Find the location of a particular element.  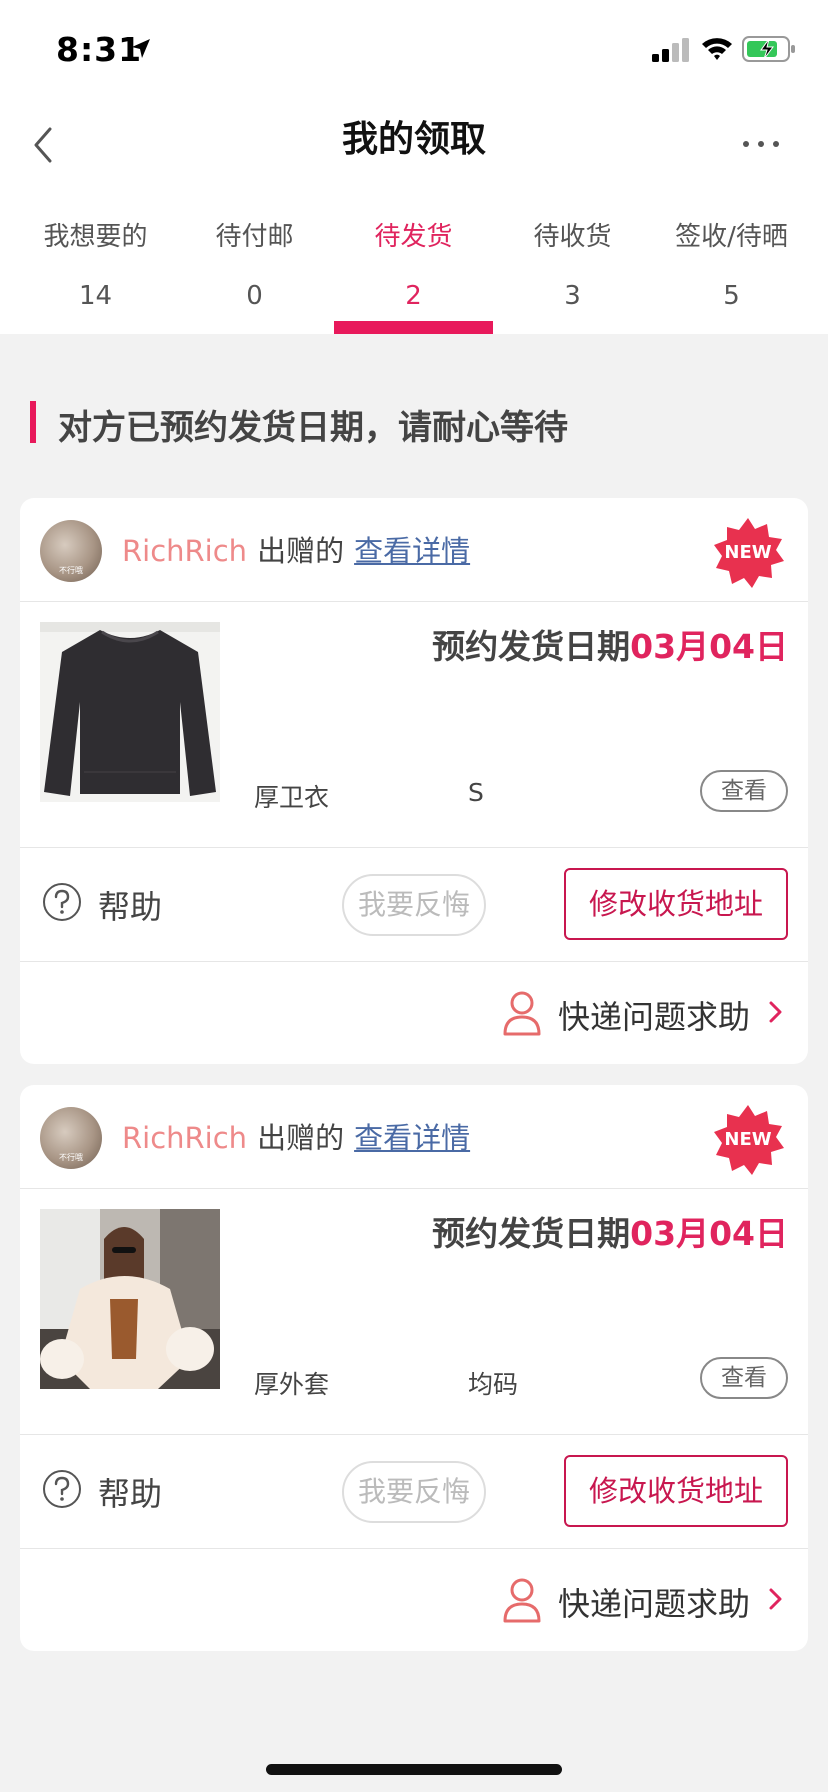

notice-text: 对方已预约发货日期，请耐心等待 is located at coordinates (313, 428).